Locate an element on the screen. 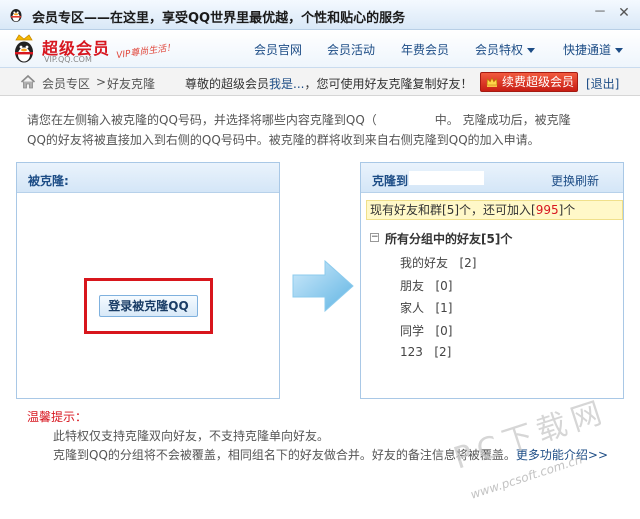 The height and width of the screenshot is (519, 640). redacted-target-qq is located at coordinates (446, 178).